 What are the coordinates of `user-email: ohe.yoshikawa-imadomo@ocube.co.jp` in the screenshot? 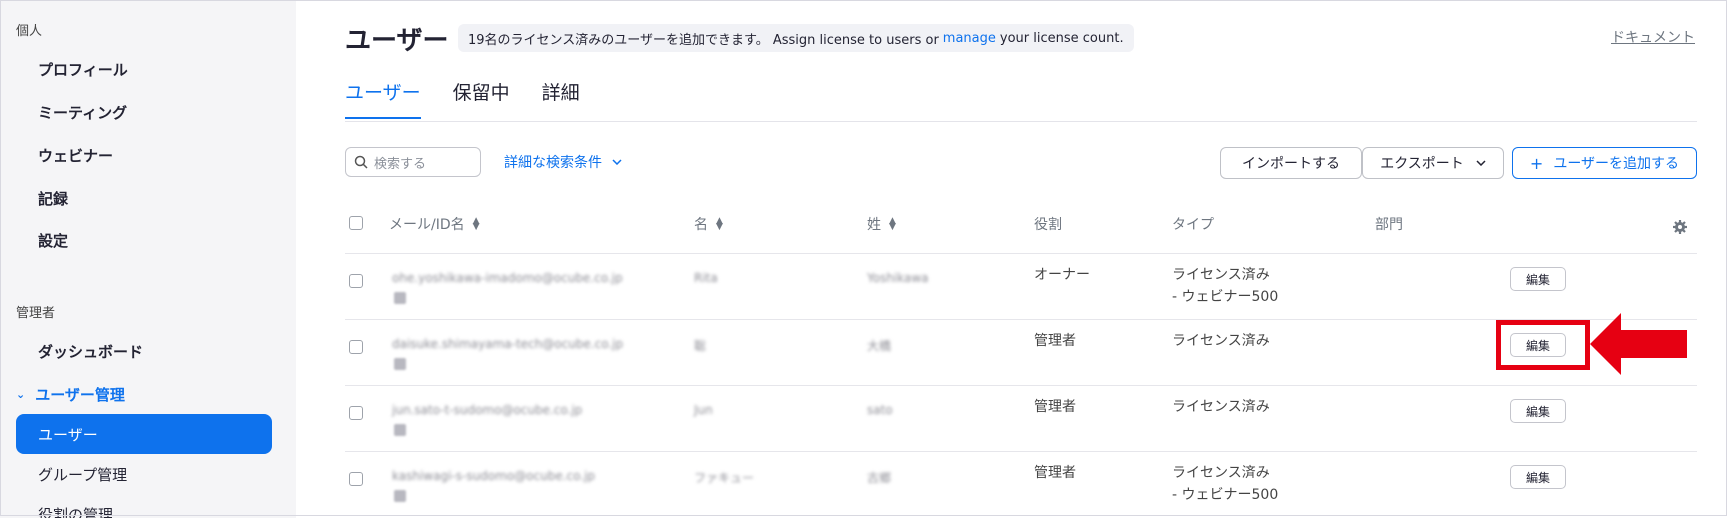 It's located at (507, 278).